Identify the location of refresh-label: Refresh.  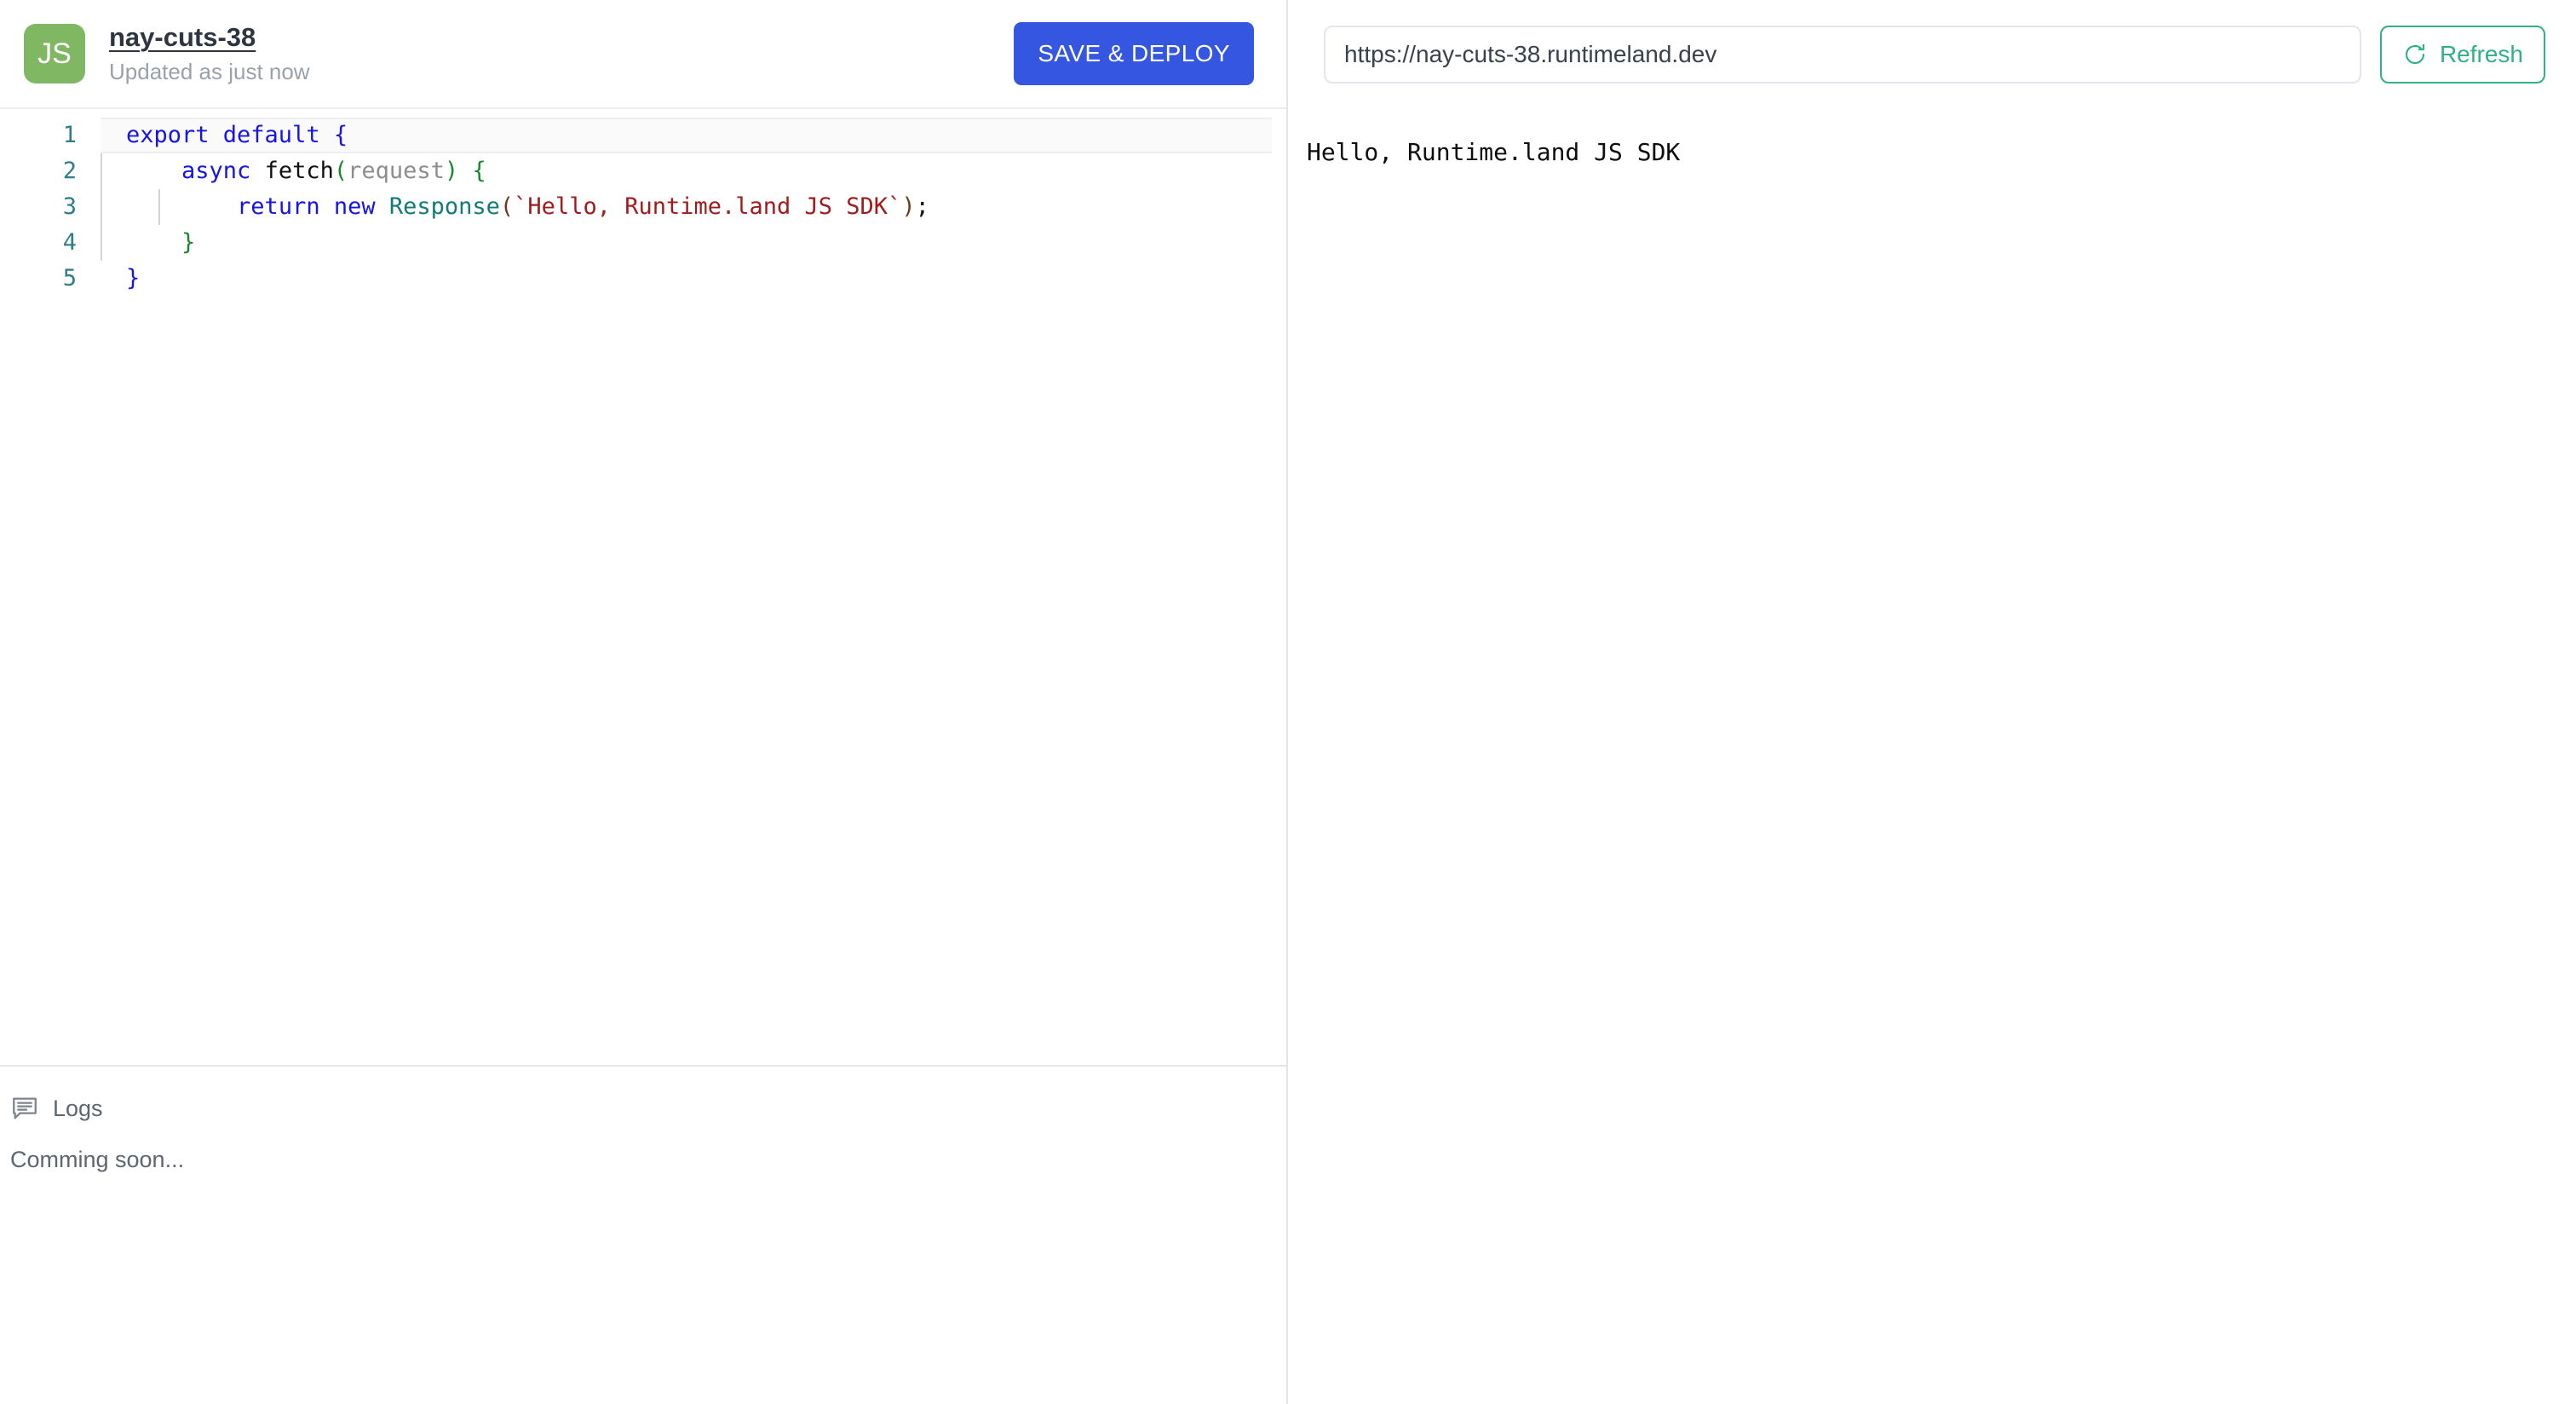
(2481, 54).